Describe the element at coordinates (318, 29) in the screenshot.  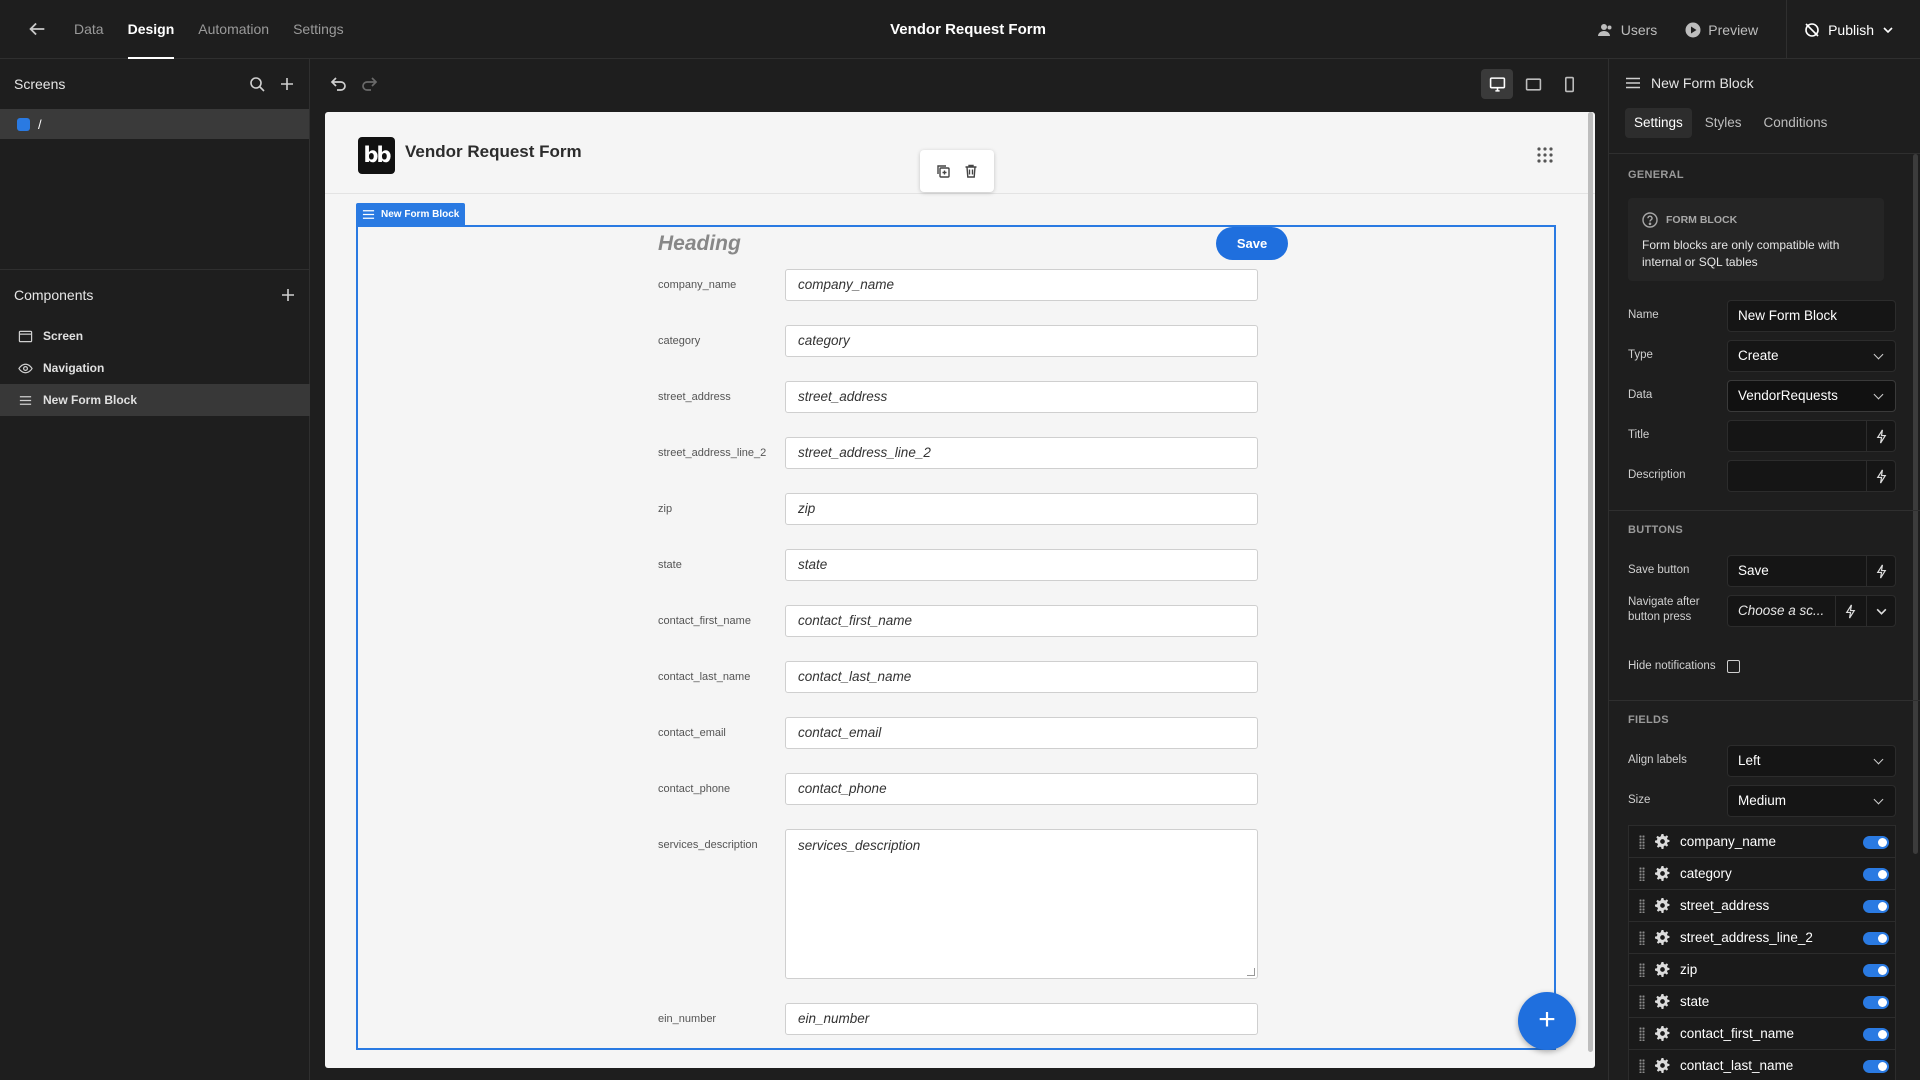
I see `tab-settings: Settings` at that location.